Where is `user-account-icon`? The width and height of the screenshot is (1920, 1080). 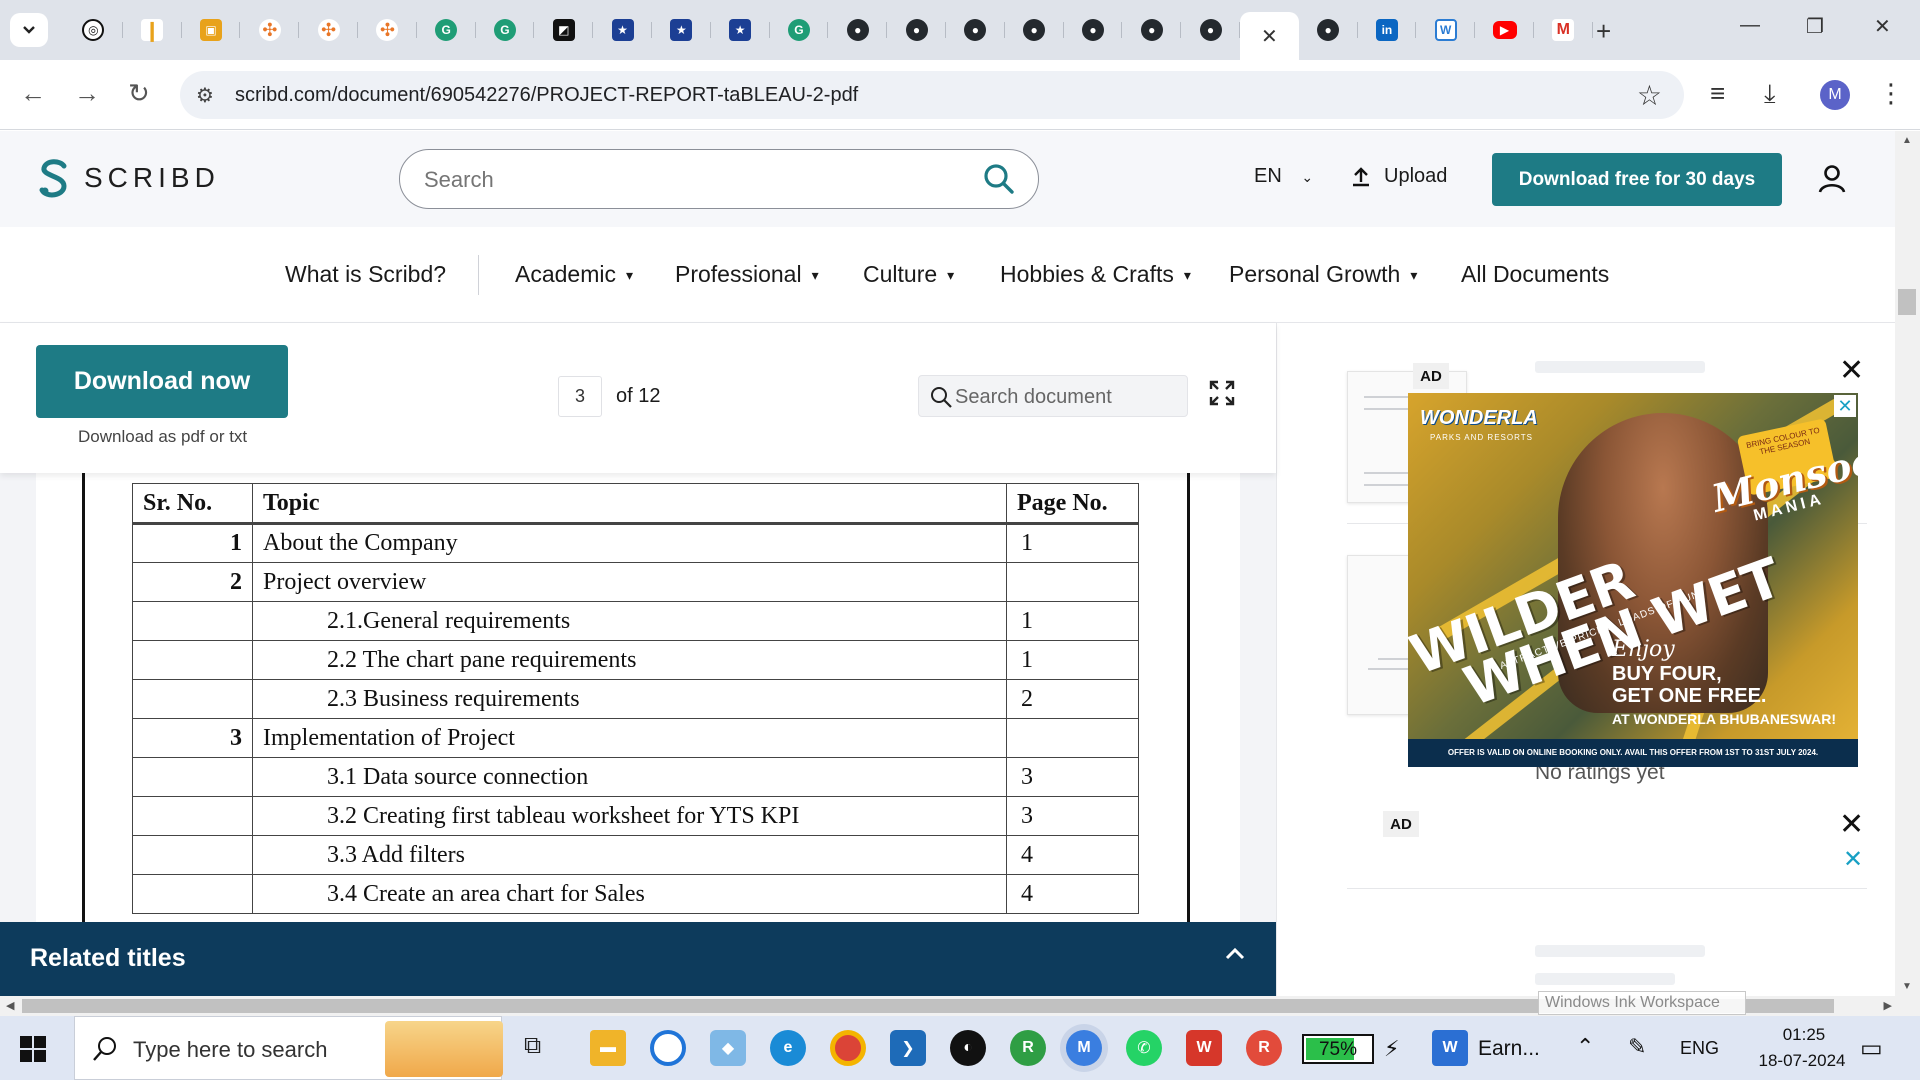 user-account-icon is located at coordinates (1832, 179).